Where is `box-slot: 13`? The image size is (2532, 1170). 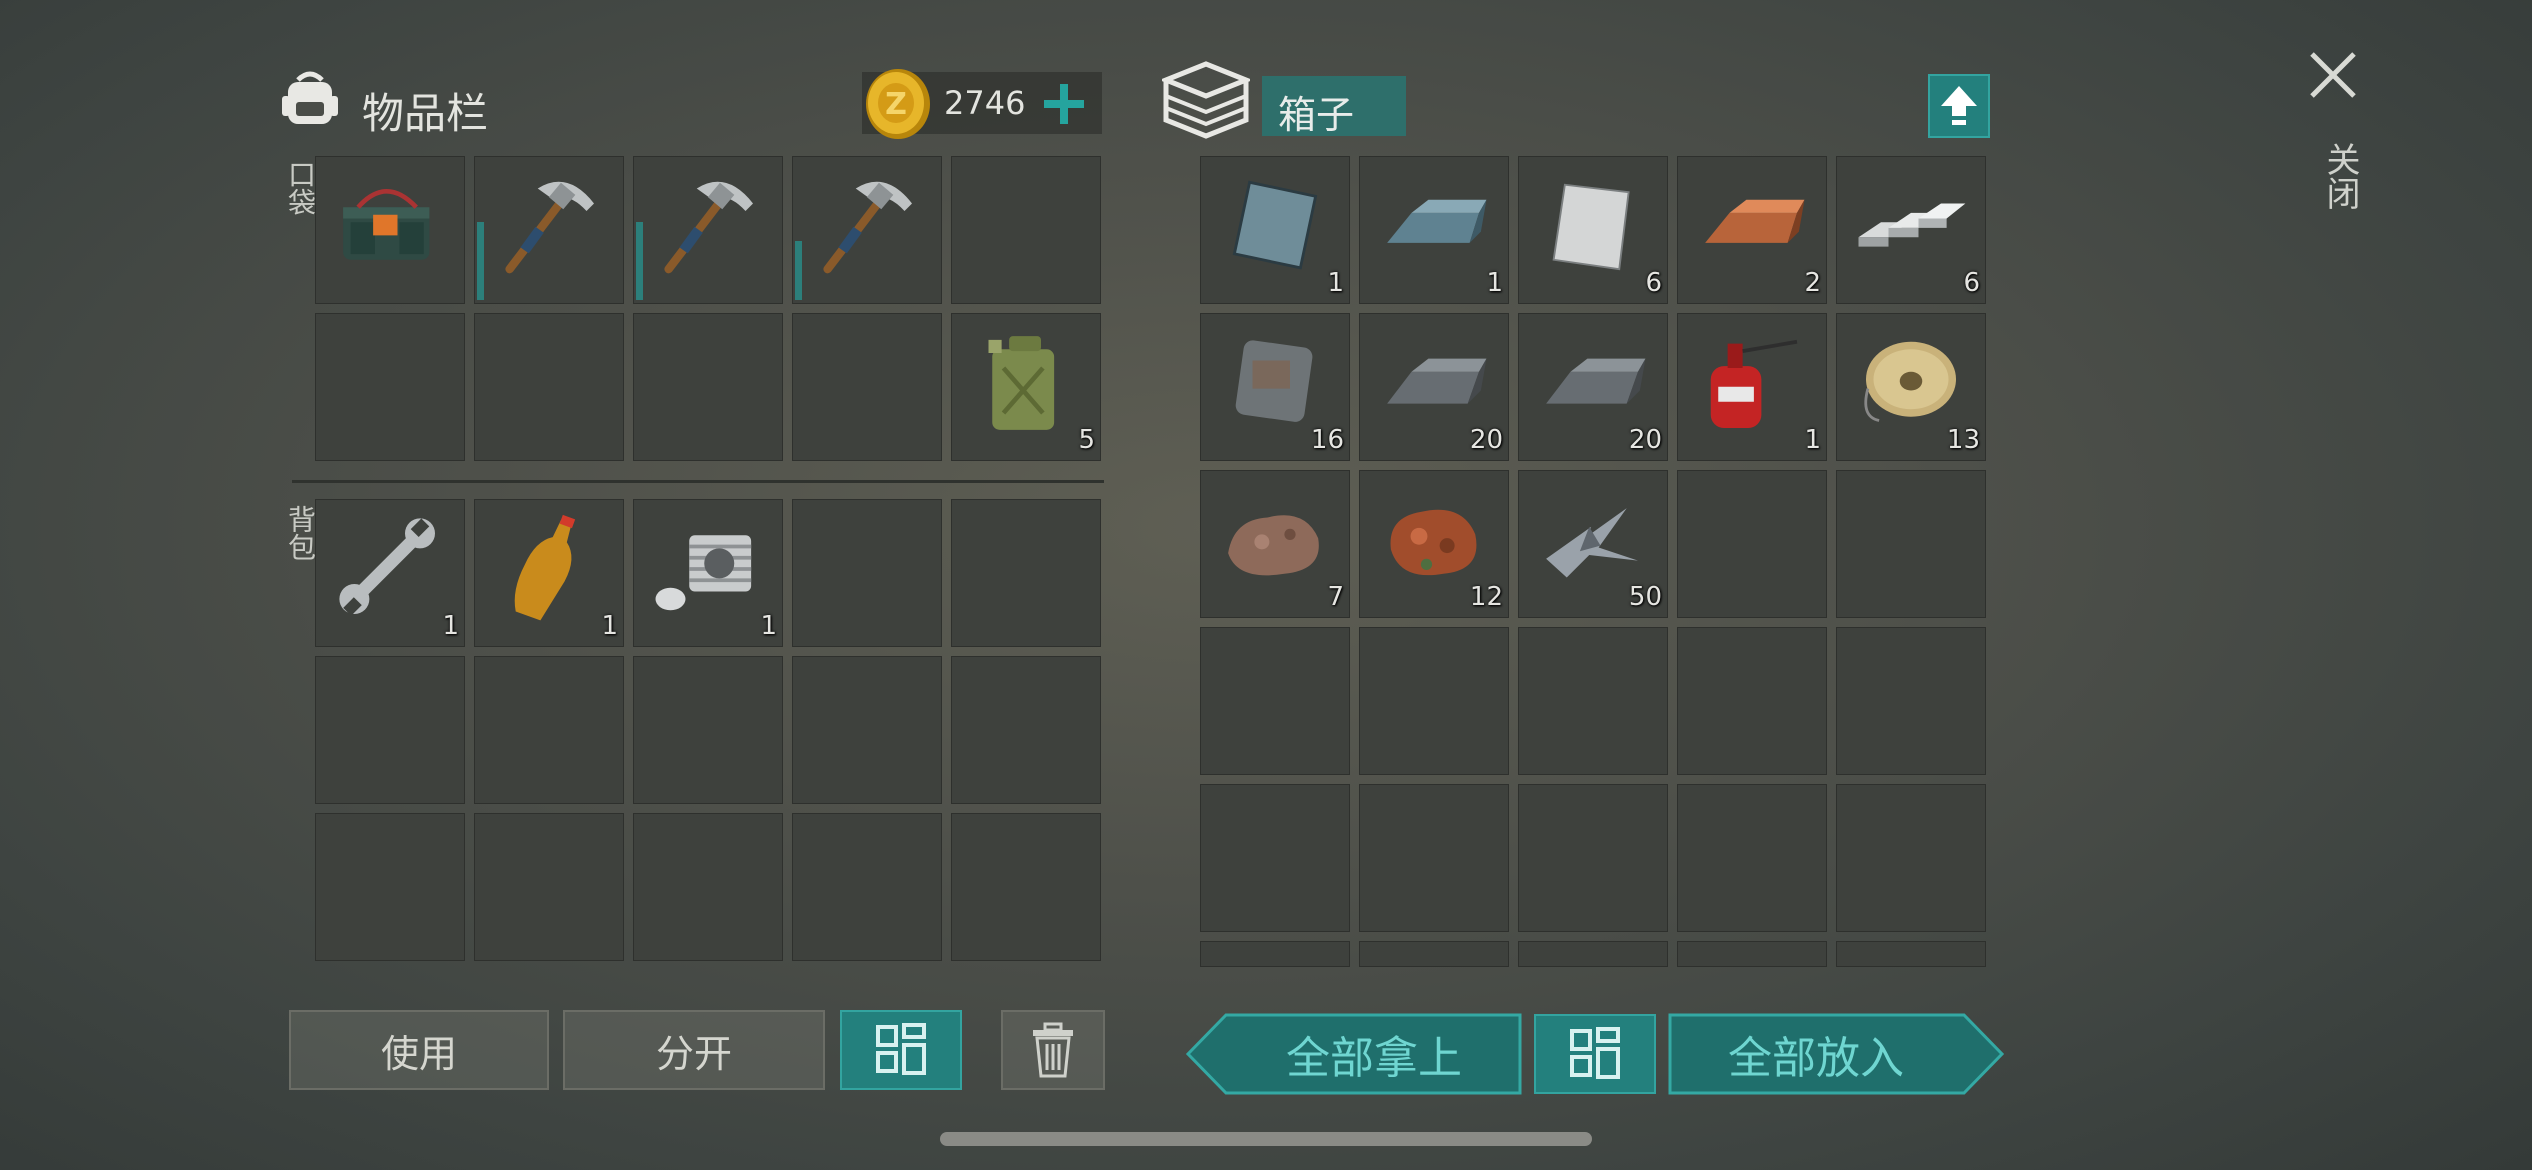 box-slot: 13 is located at coordinates (1911, 387).